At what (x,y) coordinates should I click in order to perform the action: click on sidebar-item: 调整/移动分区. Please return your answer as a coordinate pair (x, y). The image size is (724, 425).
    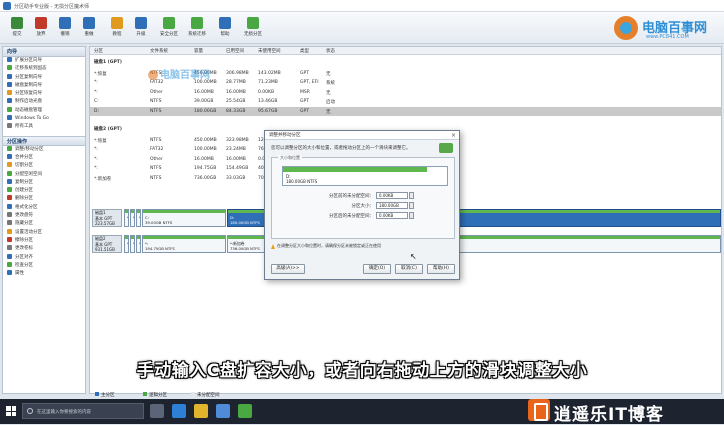
    Looking at the image, I should click on (44, 149).